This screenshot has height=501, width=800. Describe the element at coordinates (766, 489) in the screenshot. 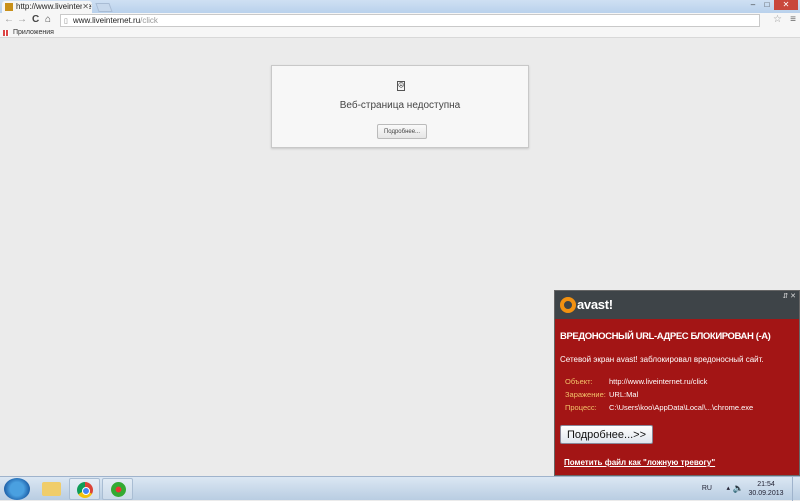

I see `clock: 21:54 30.09.2013` at that location.